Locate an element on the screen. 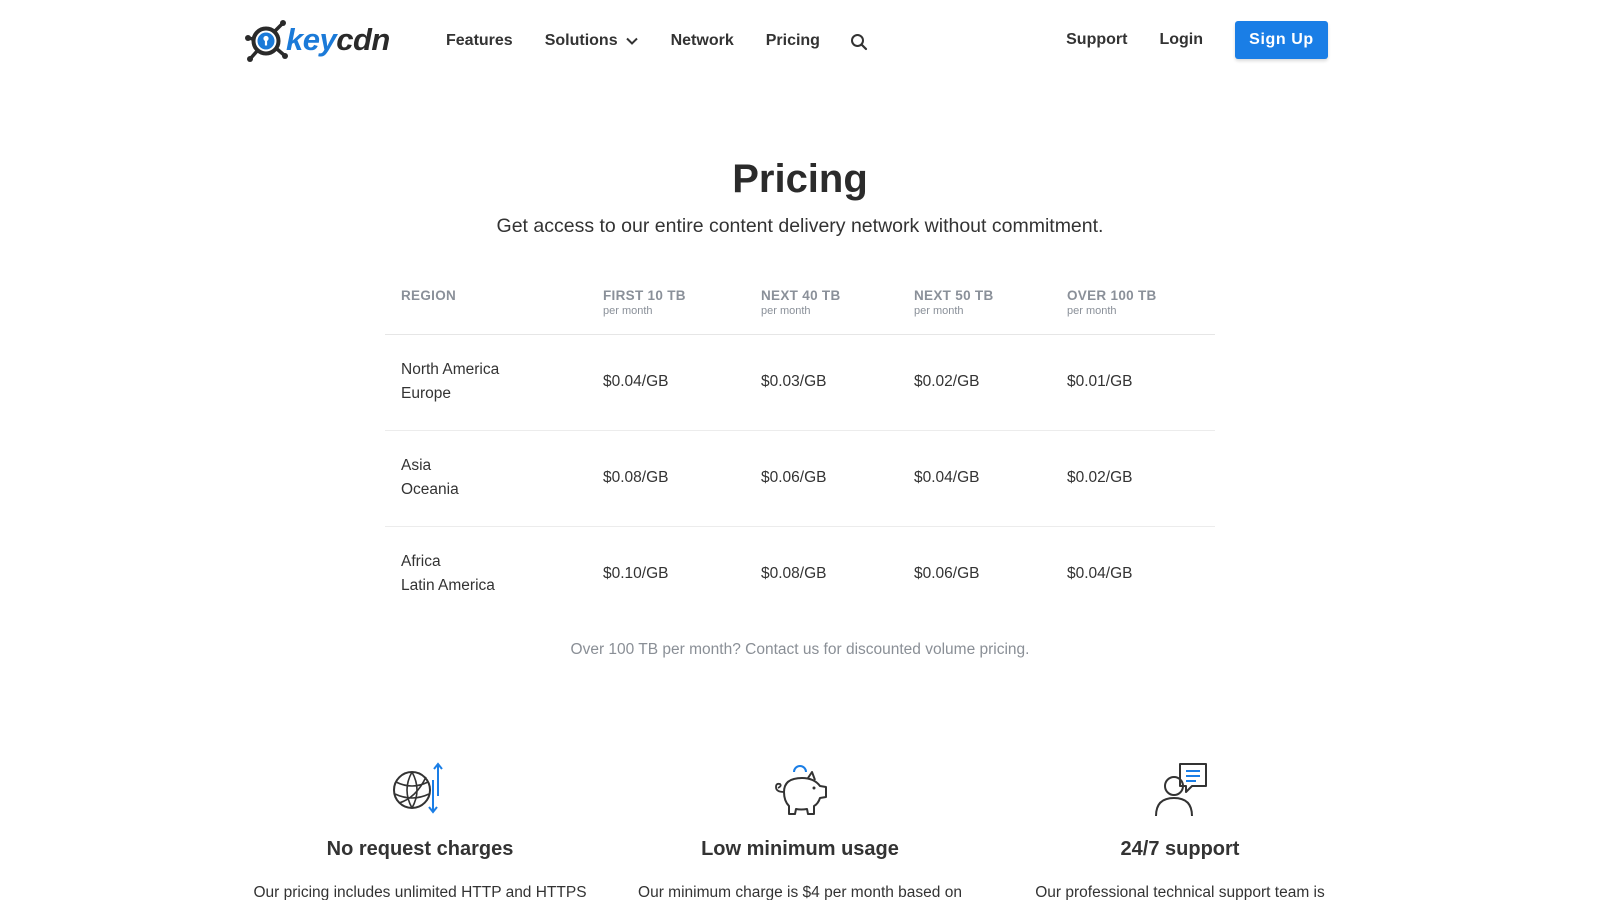 The height and width of the screenshot is (900, 1600). logo-wordmark: keycdn is located at coordinates (338, 40).